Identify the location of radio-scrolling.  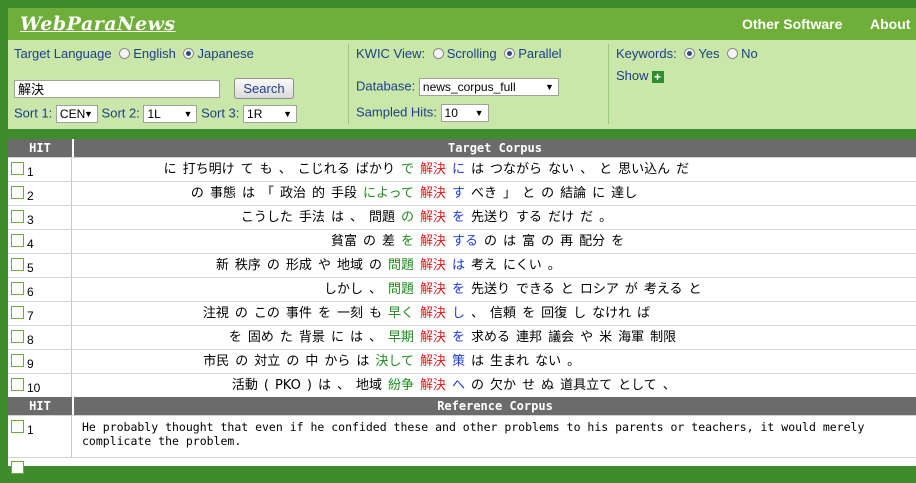
(438, 53).